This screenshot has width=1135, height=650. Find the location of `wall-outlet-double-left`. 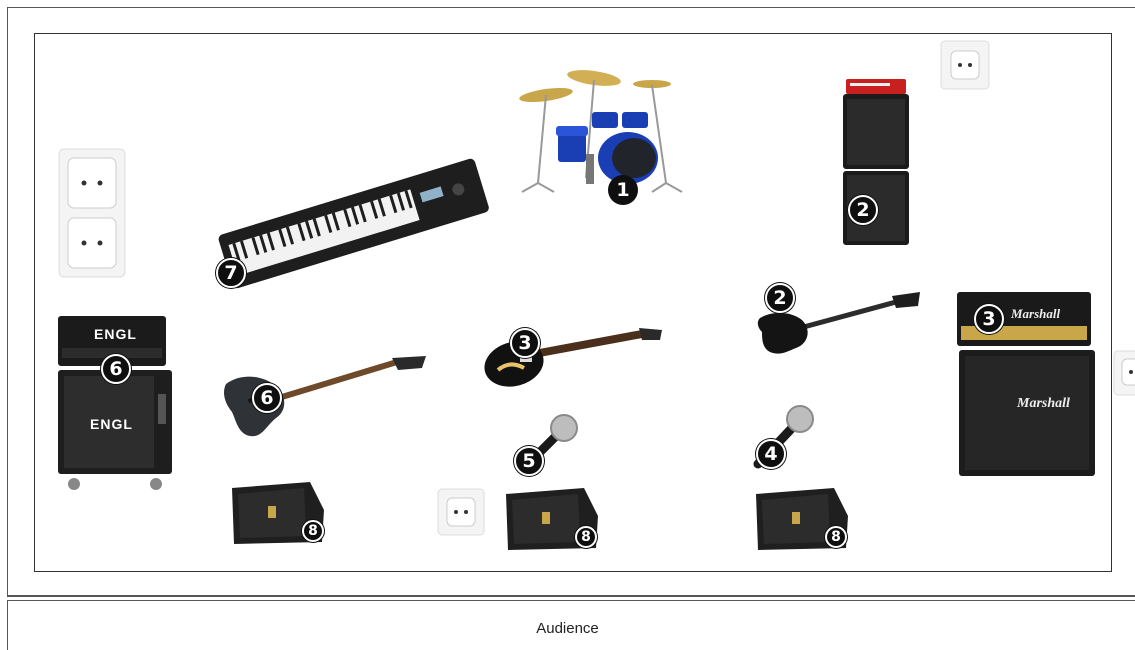

wall-outlet-double-left is located at coordinates (92, 213).